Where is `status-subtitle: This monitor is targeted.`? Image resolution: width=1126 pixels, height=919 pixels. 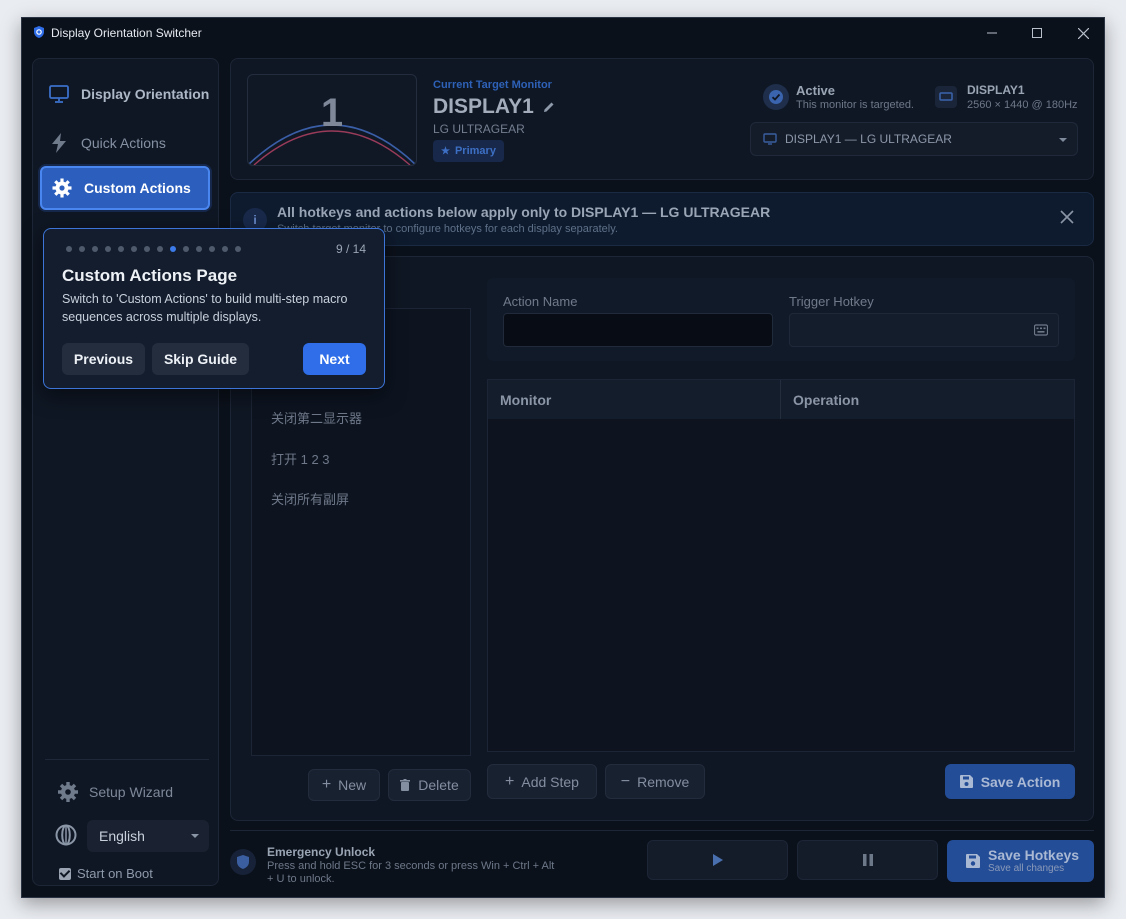 status-subtitle: This monitor is targeted. is located at coordinates (855, 105).